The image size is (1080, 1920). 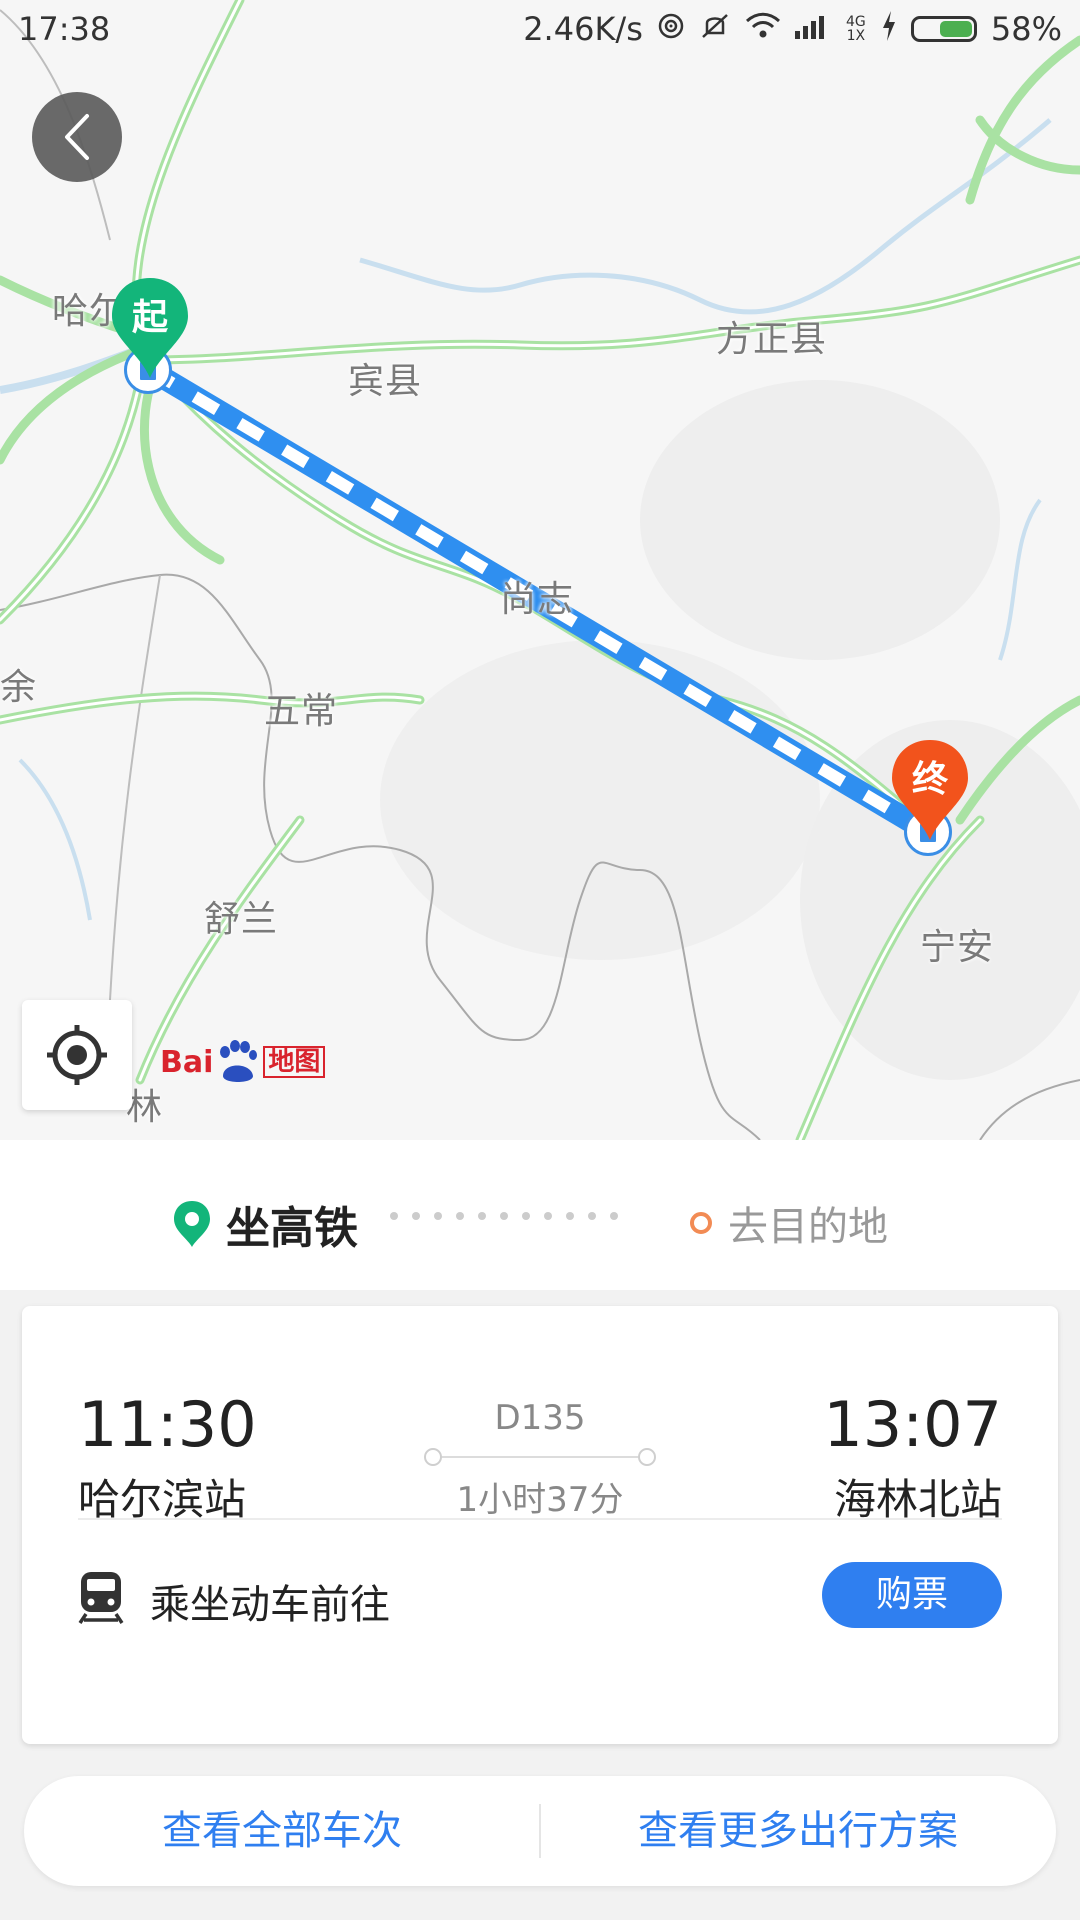 What do you see at coordinates (540, 1457) in the screenshot?
I see `train-journey-line` at bounding box center [540, 1457].